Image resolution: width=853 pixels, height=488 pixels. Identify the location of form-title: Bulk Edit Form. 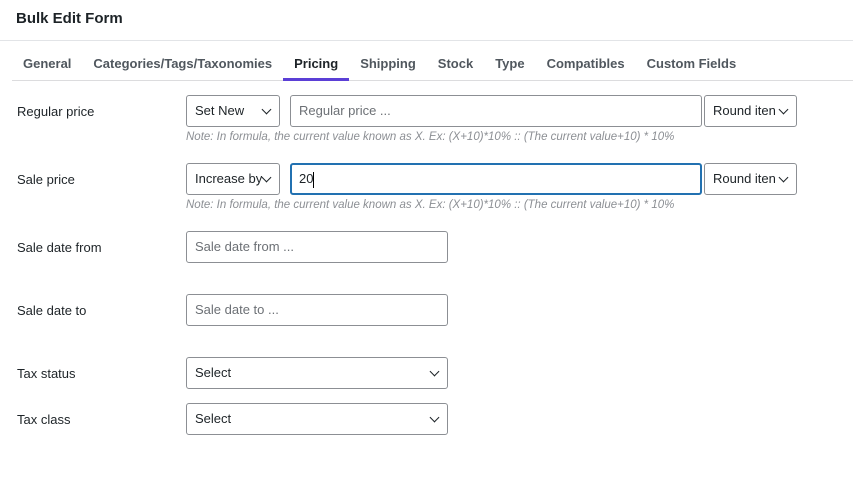
(69, 18).